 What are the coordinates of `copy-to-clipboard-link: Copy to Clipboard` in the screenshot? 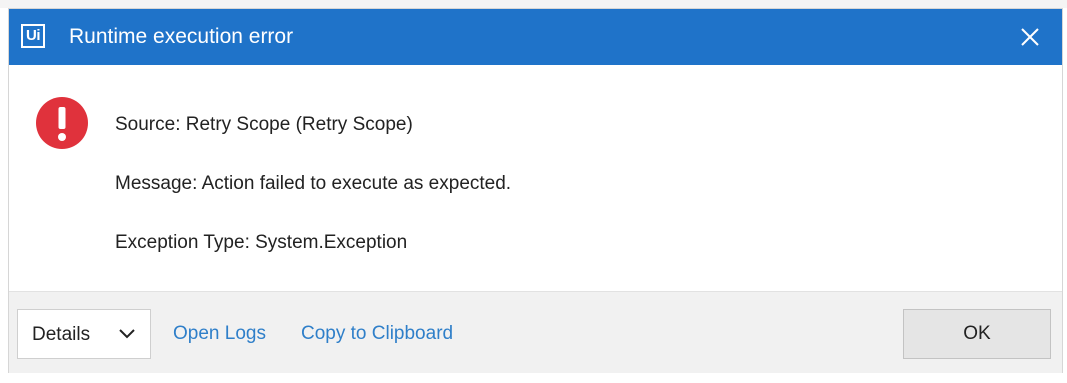 It's located at (377, 334).